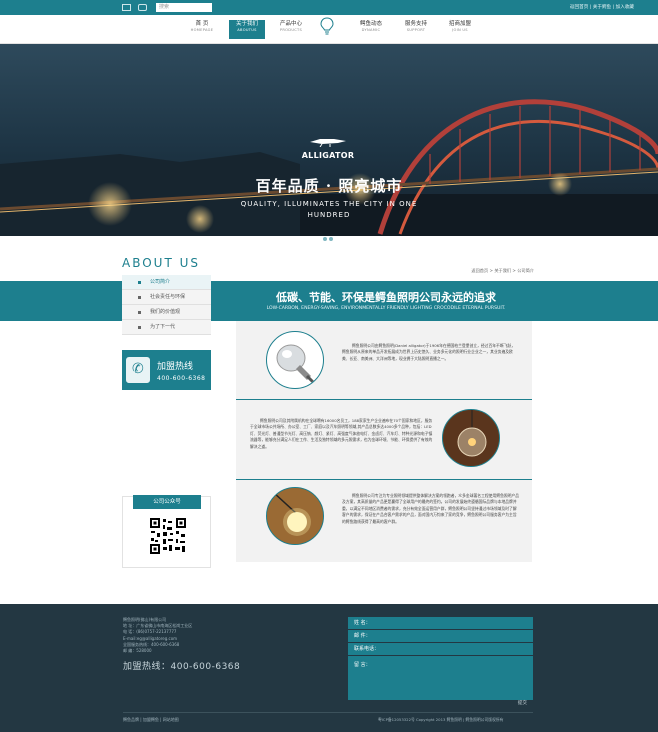 The width and height of the screenshot is (658, 732). I want to click on footer-divider, so click(328, 712).